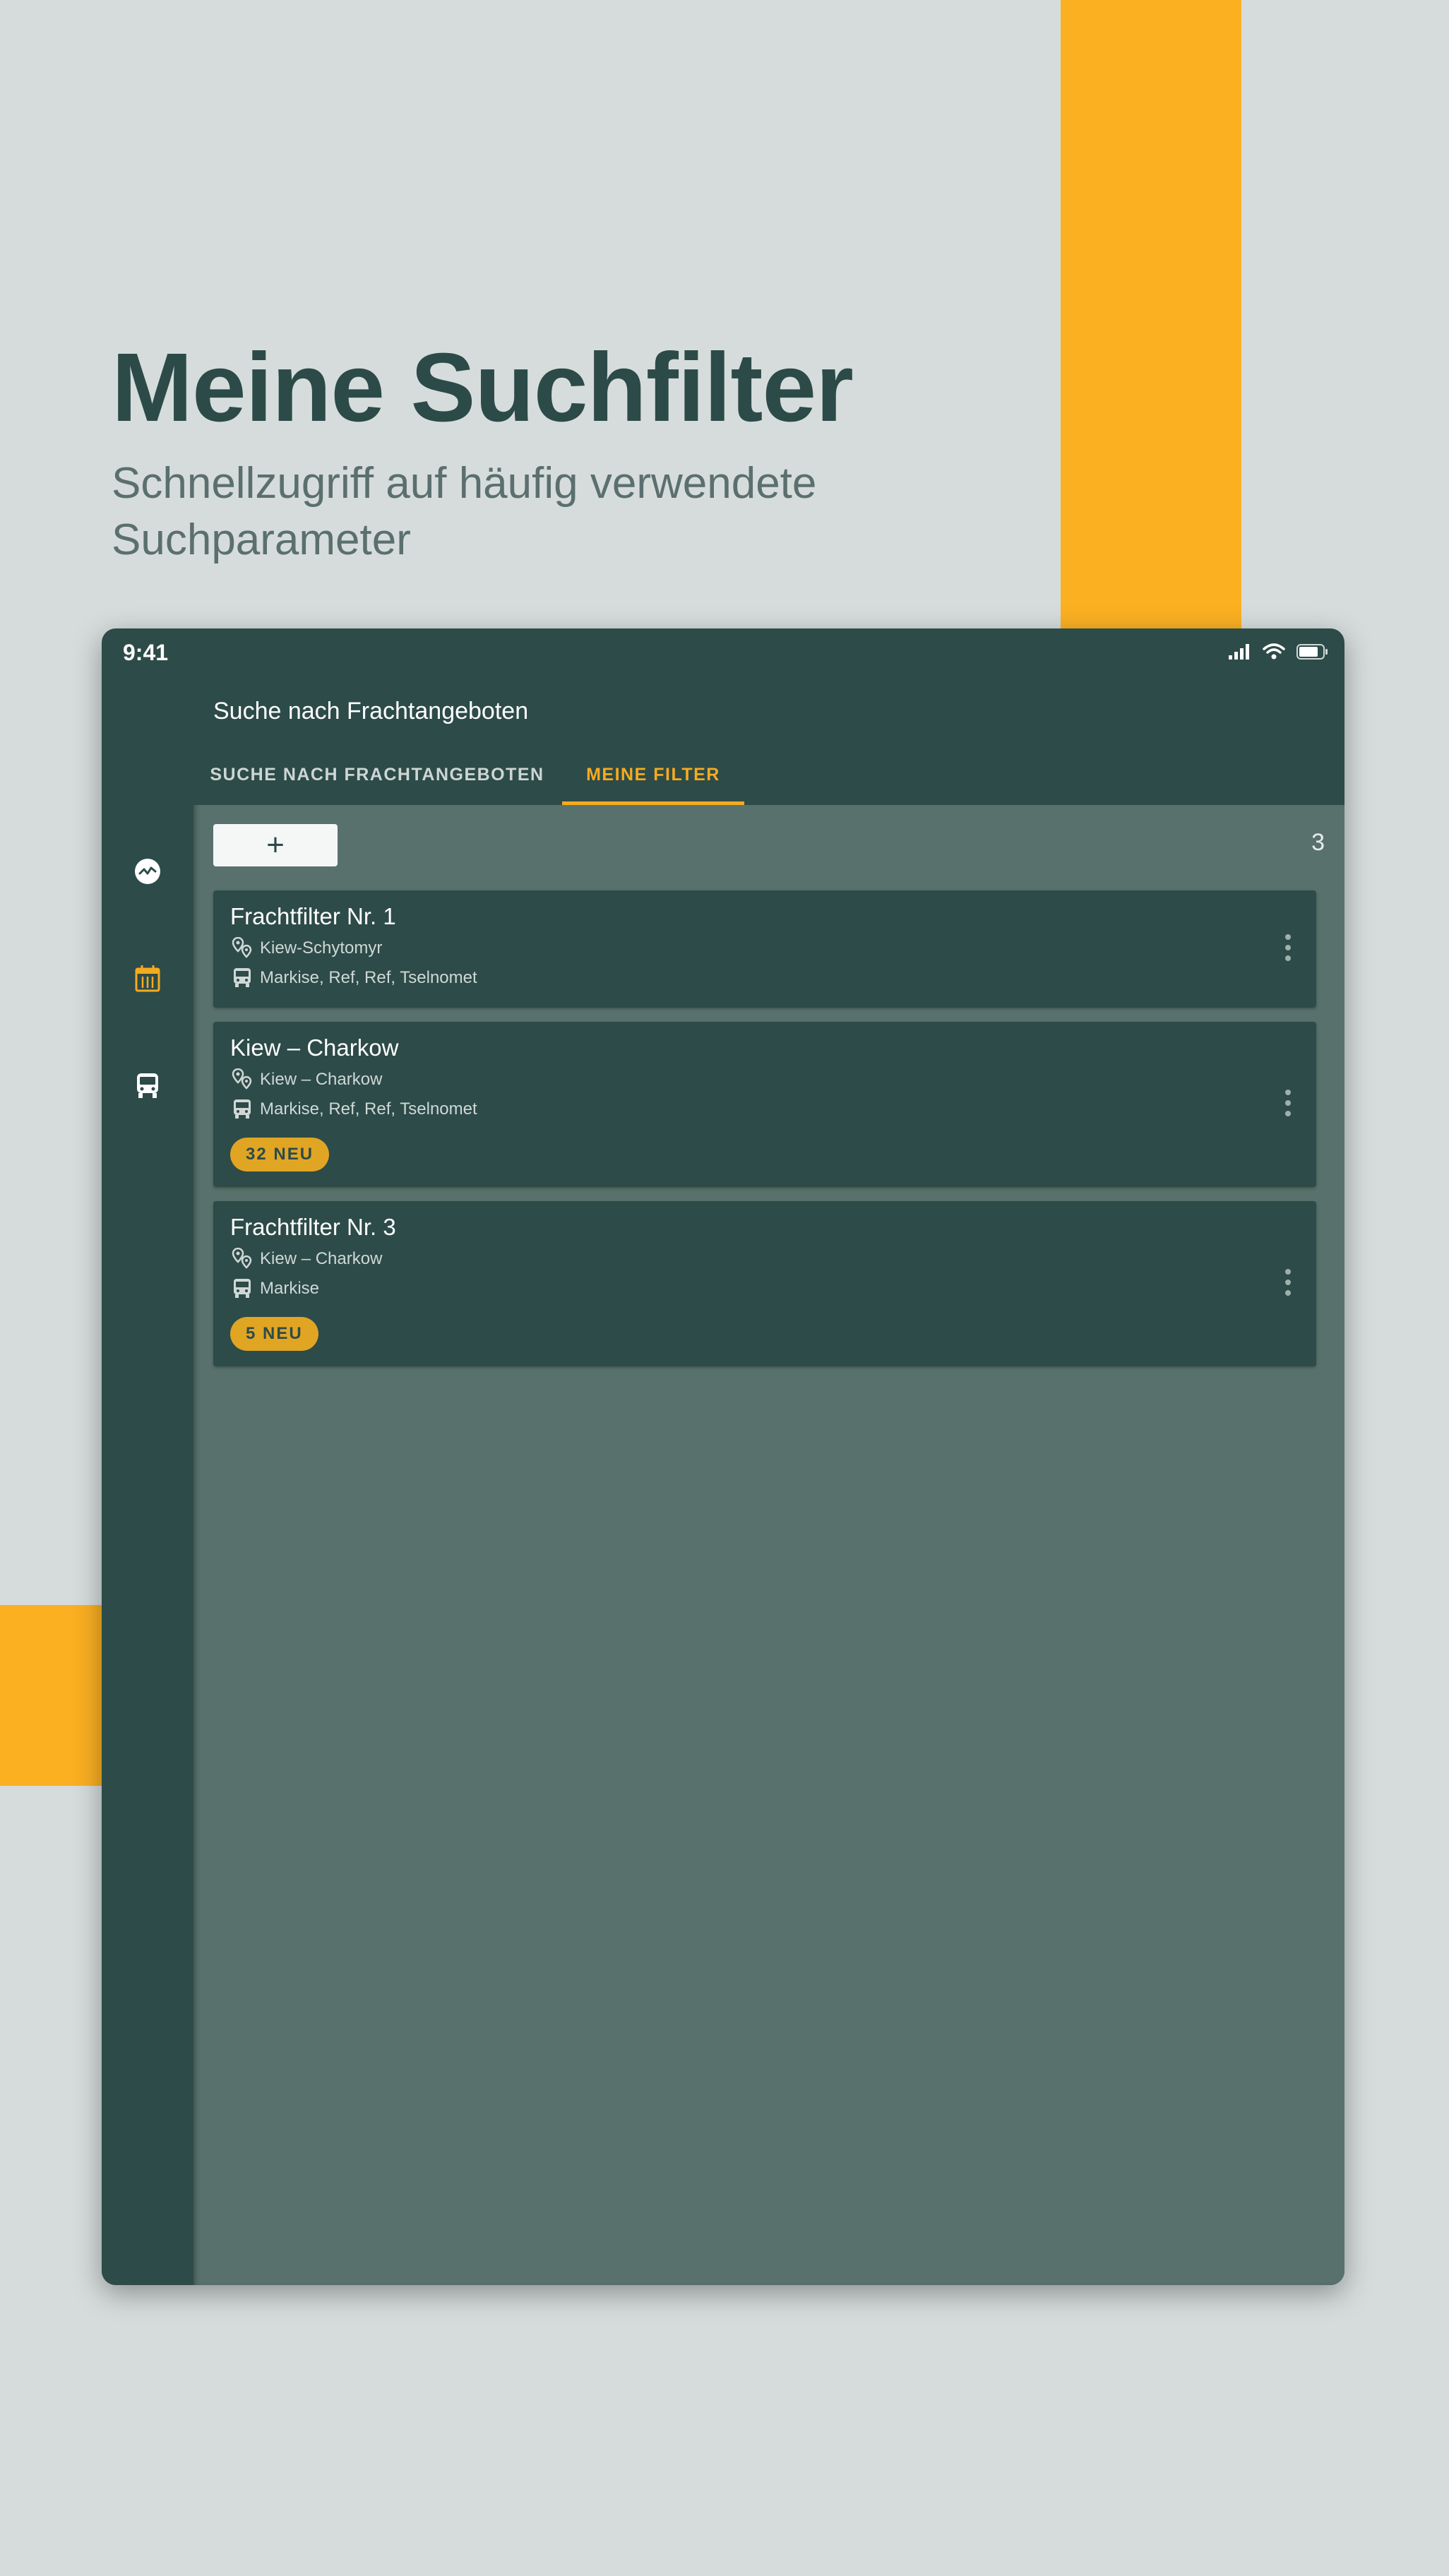  I want to click on status-bar: 9:41, so click(723, 653).